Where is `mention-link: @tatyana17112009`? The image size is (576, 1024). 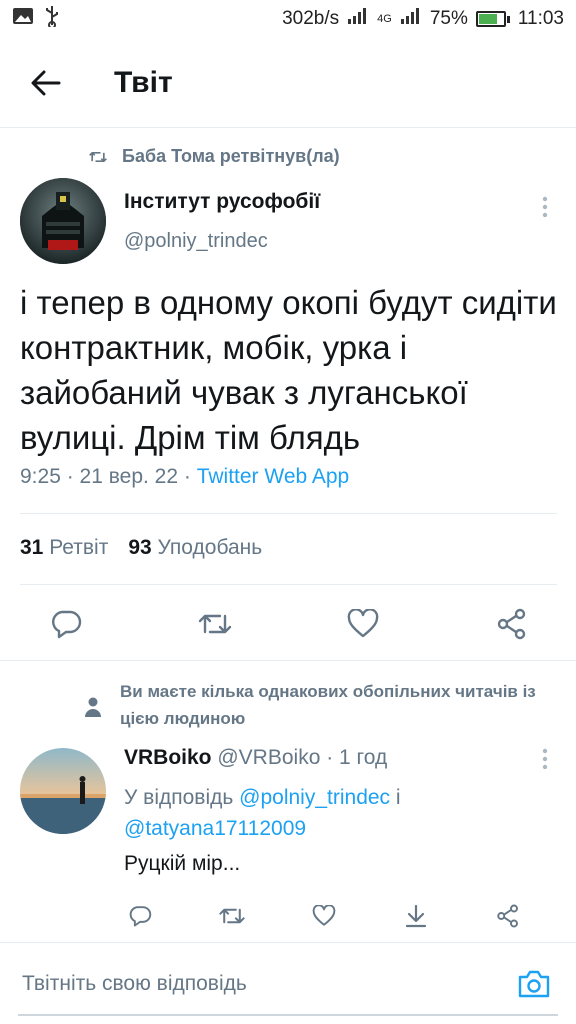 mention-link: @tatyana17112009 is located at coordinates (215, 828).